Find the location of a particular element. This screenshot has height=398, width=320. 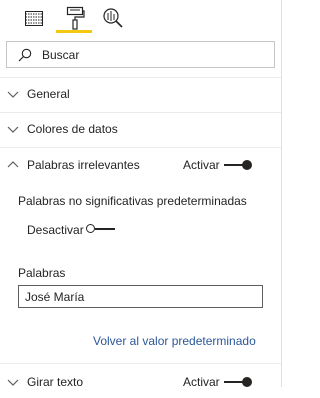

words-field-label: Palabras is located at coordinates (42, 273).